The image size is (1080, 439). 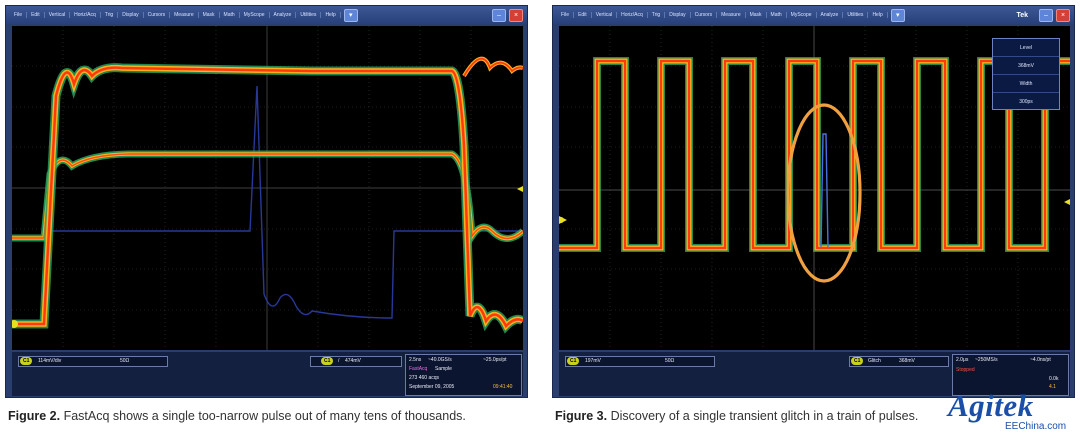 What do you see at coordinates (495, 360) in the screenshot?
I see `record-resolution: ~25.0ps/pt` at bounding box center [495, 360].